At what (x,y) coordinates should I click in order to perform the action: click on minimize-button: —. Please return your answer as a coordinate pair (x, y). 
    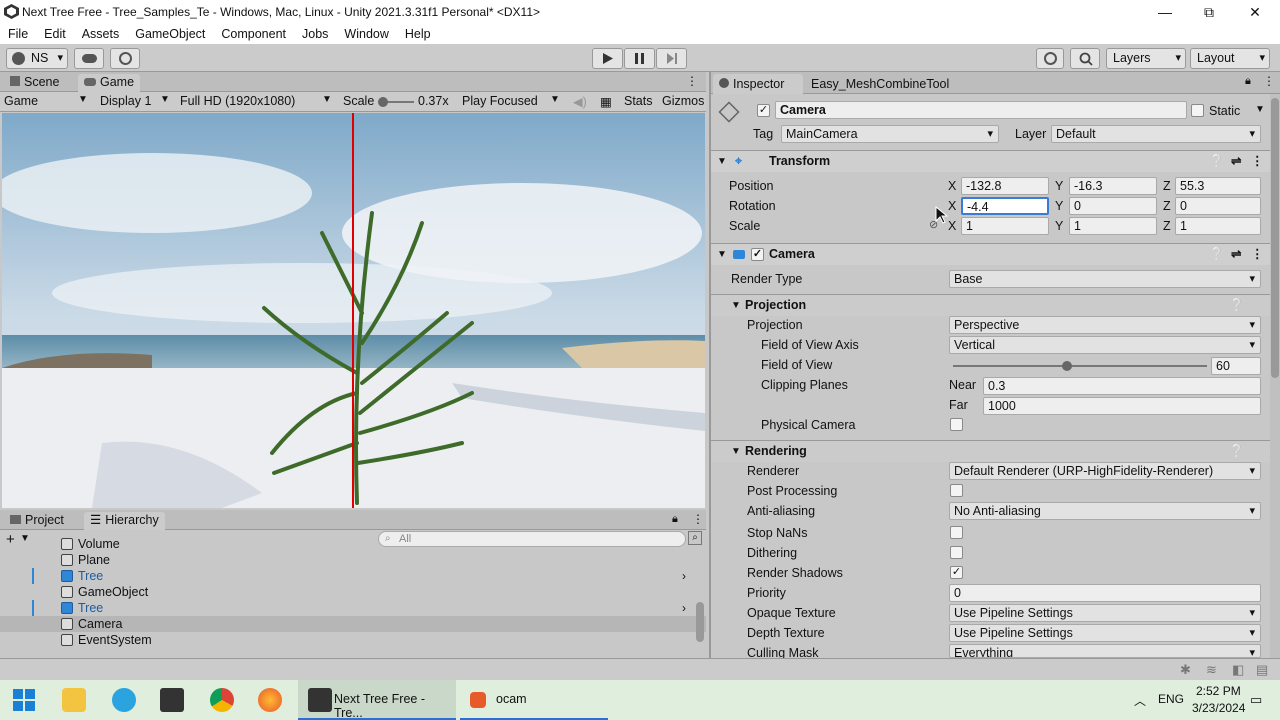
    Looking at the image, I should click on (1165, 12).